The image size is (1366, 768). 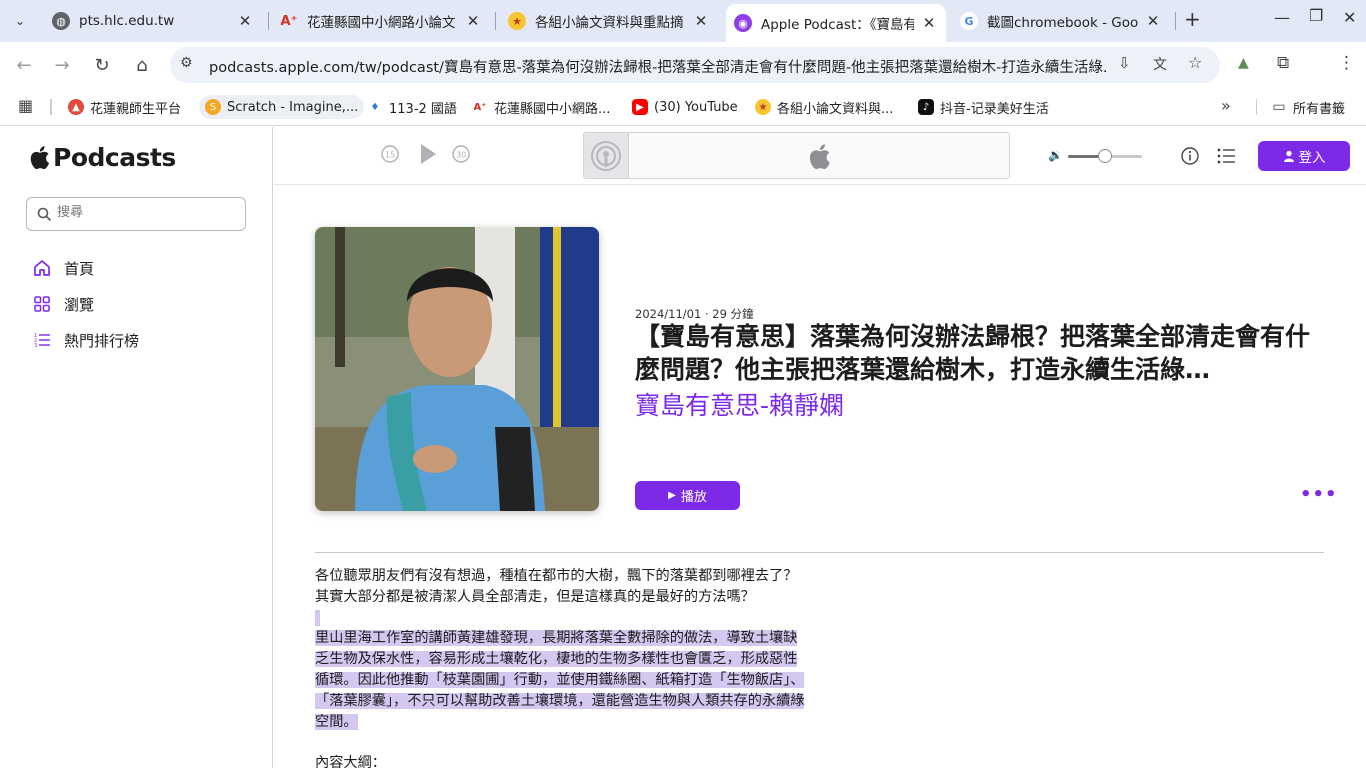 I want to click on skip-forward-30-button: 30, so click(x=461, y=156).